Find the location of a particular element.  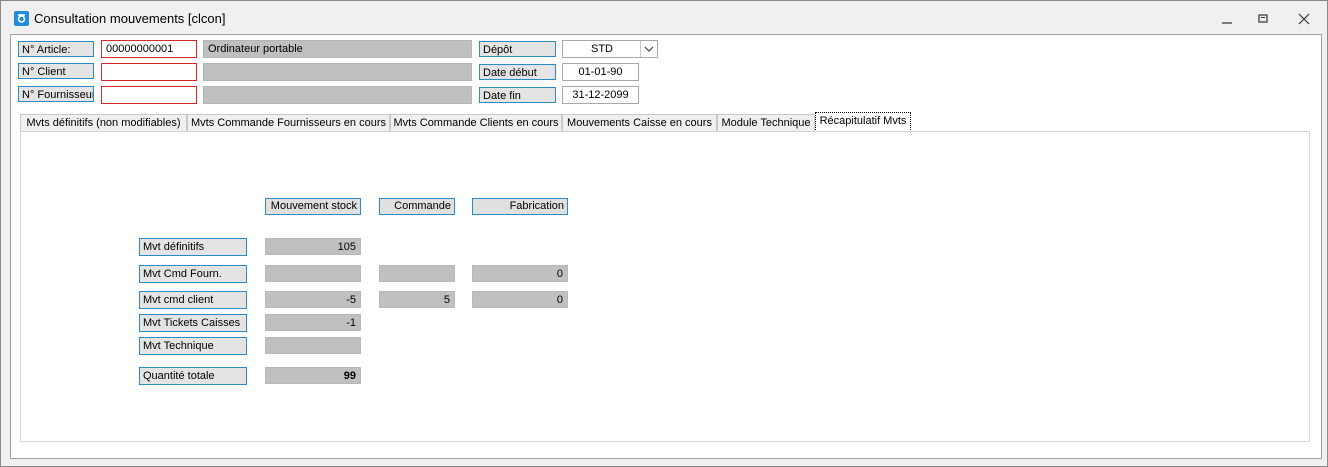

tab-mvts-definitifs: Mvts définitifs (non modifiables) is located at coordinates (103, 123).